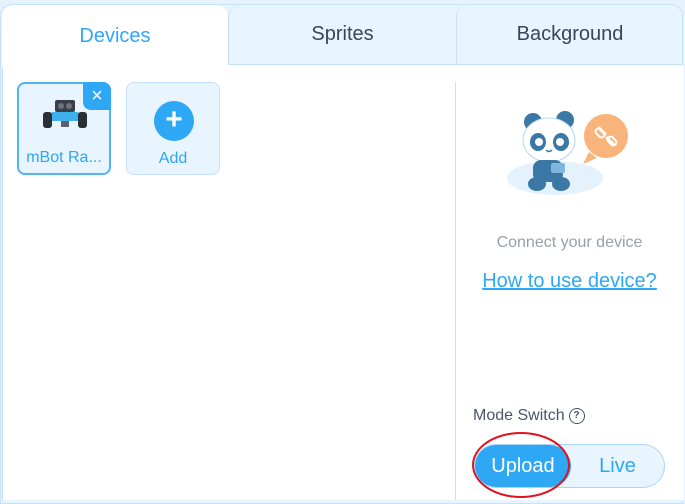 This screenshot has height=504, width=685. Describe the element at coordinates (576, 416) in the screenshot. I see `help-icon: ?` at that location.